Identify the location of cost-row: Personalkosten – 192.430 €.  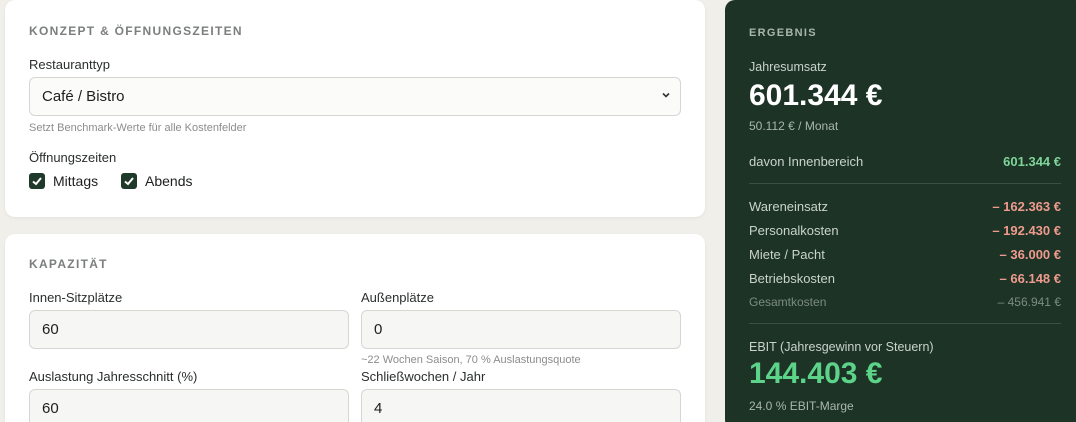
(905, 230).